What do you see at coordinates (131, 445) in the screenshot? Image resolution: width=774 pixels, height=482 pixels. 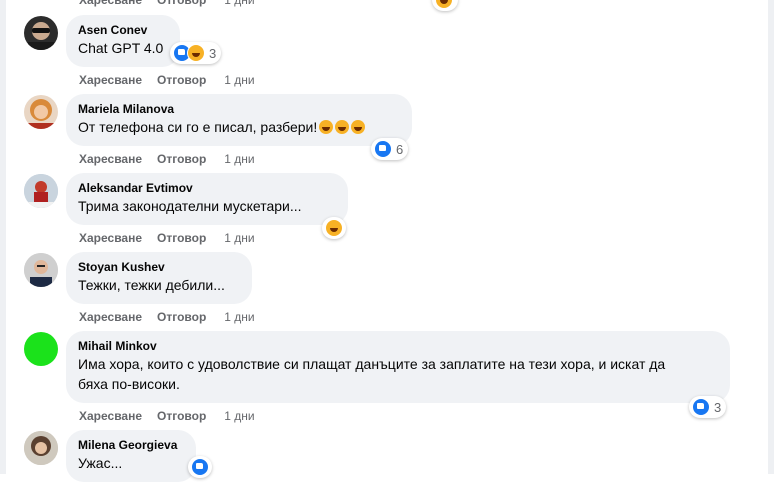 I see `comment-author: Milena Georgieva` at bounding box center [131, 445].